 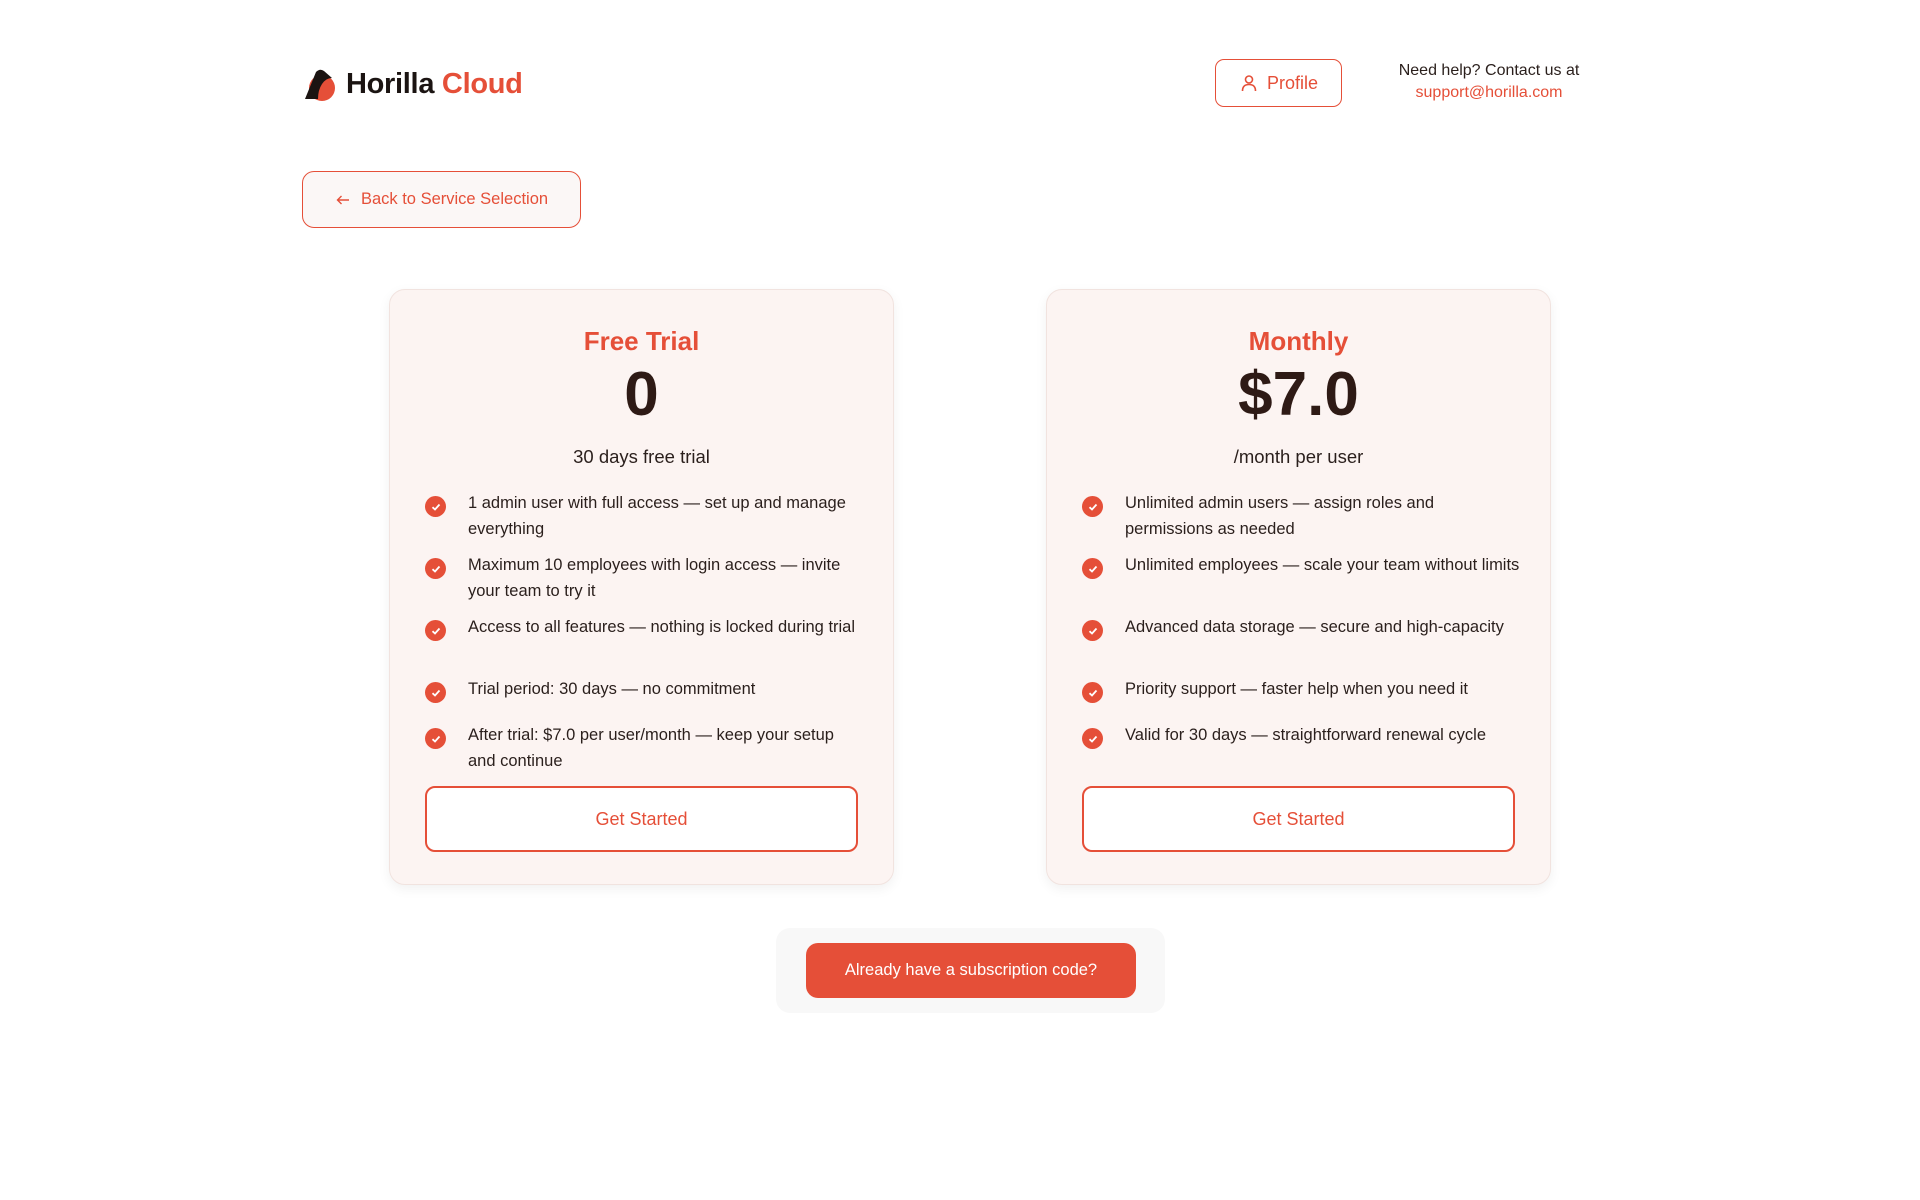 I want to click on back-to-service-selection-button: Back to Service Selection, so click(x=441, y=199).